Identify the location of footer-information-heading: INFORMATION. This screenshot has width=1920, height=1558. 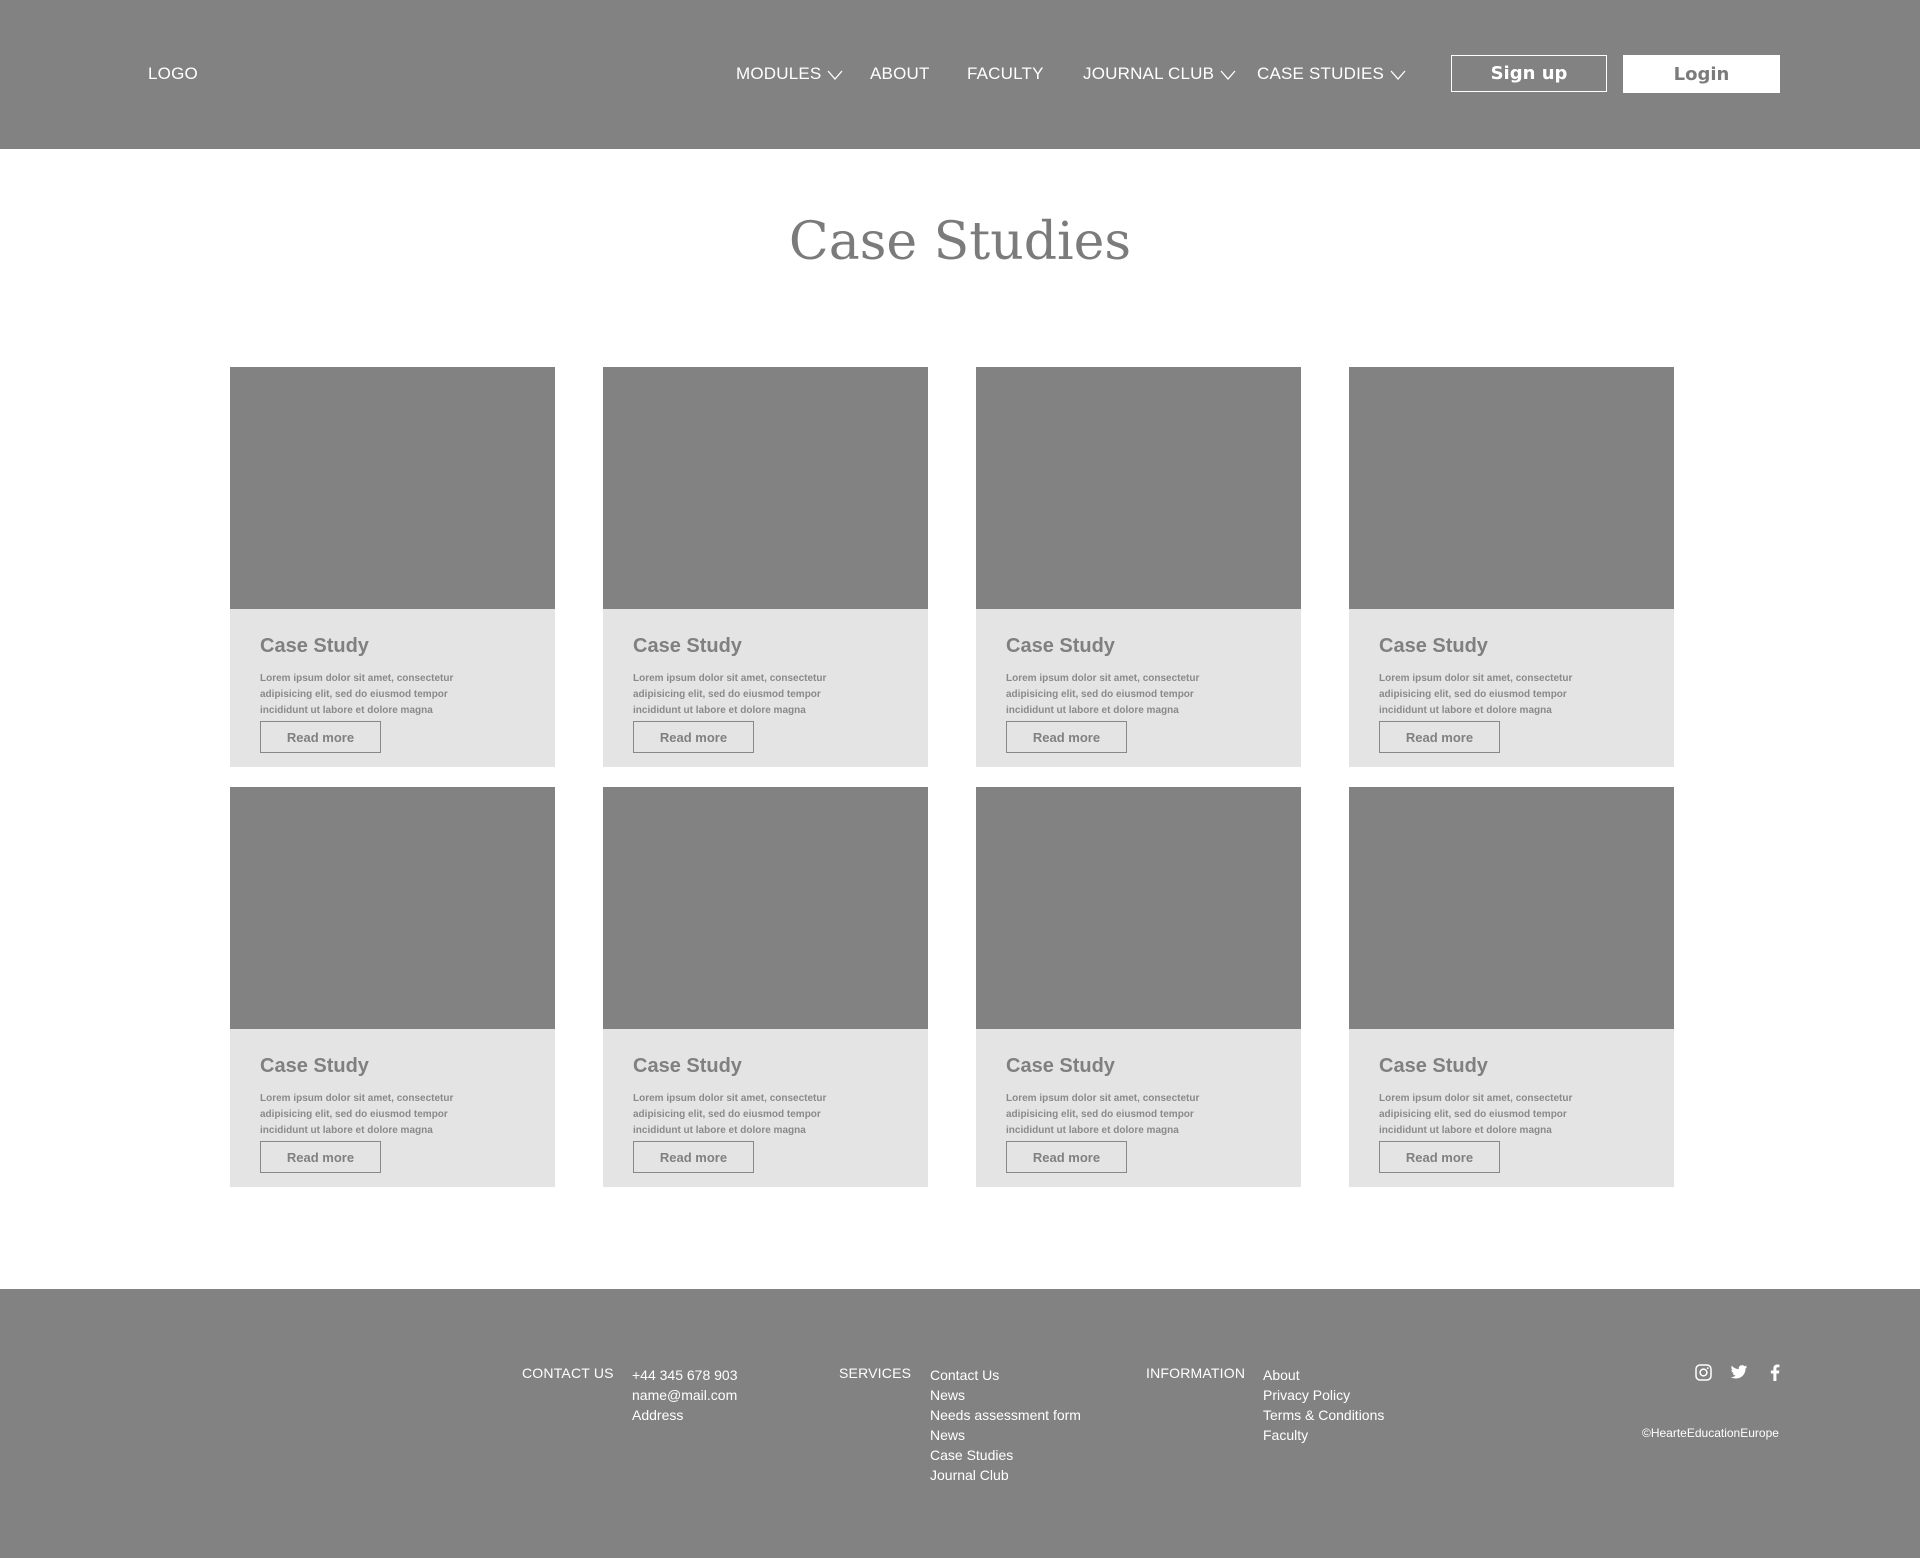
(1196, 1373).